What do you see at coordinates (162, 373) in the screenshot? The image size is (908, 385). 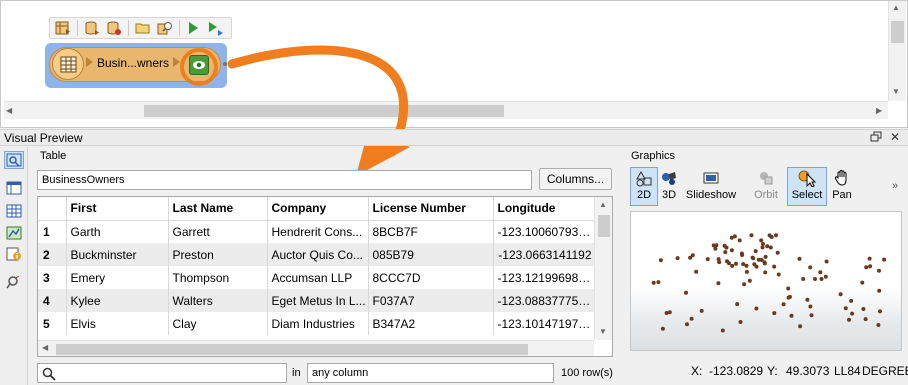 I see `search-input` at bounding box center [162, 373].